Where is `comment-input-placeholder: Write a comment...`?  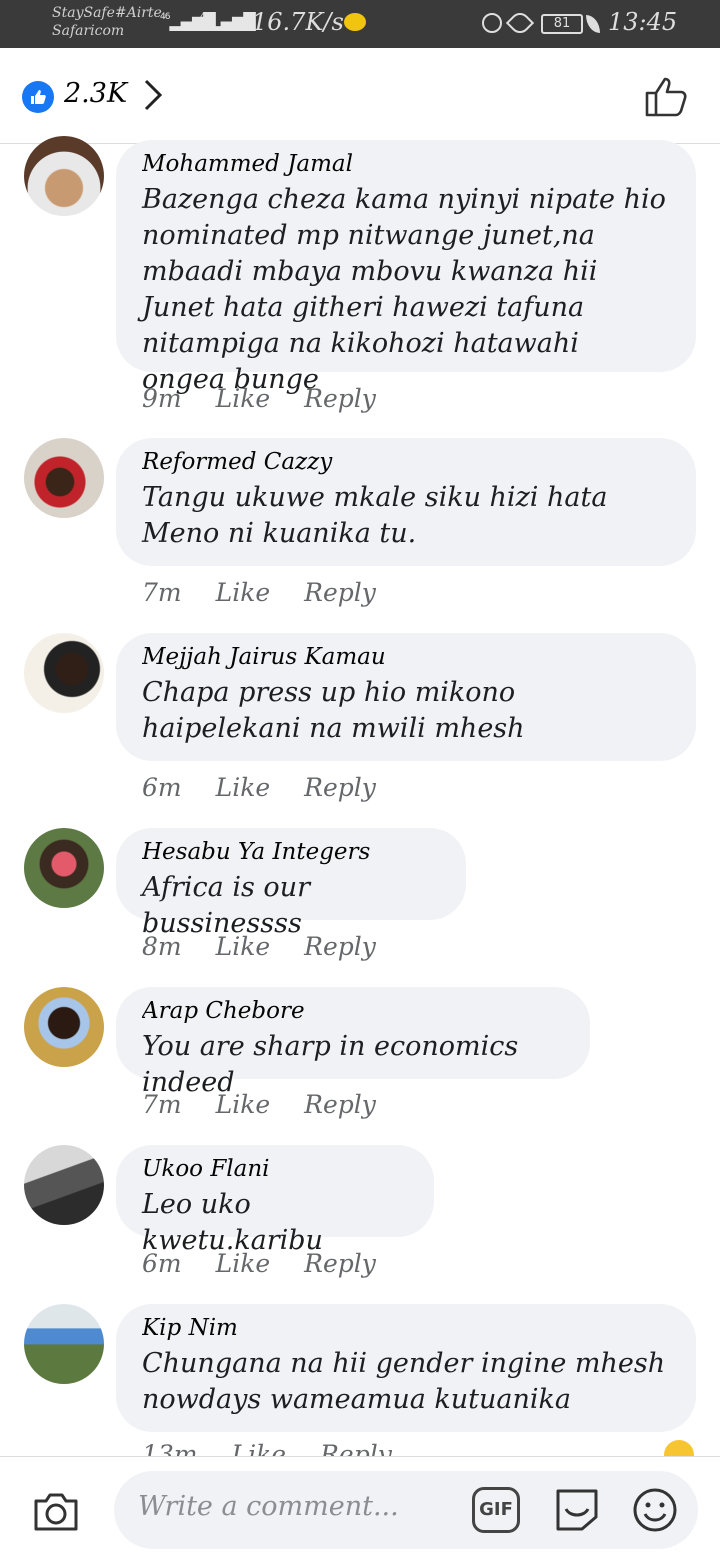
comment-input-placeholder: Write a comment... is located at coordinates (268, 1506).